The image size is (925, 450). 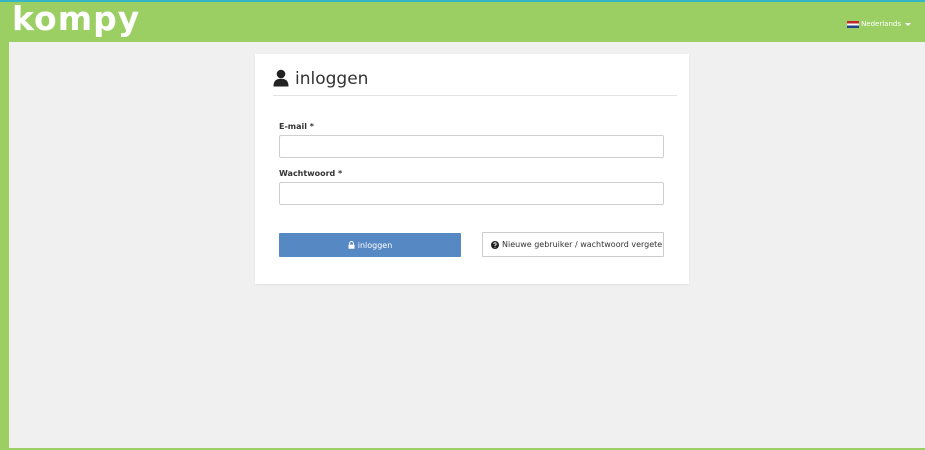 What do you see at coordinates (583, 244) in the screenshot?
I see `new-user-button-label: Nieuwe gebruiker / wachtwoord vergeten` at bounding box center [583, 244].